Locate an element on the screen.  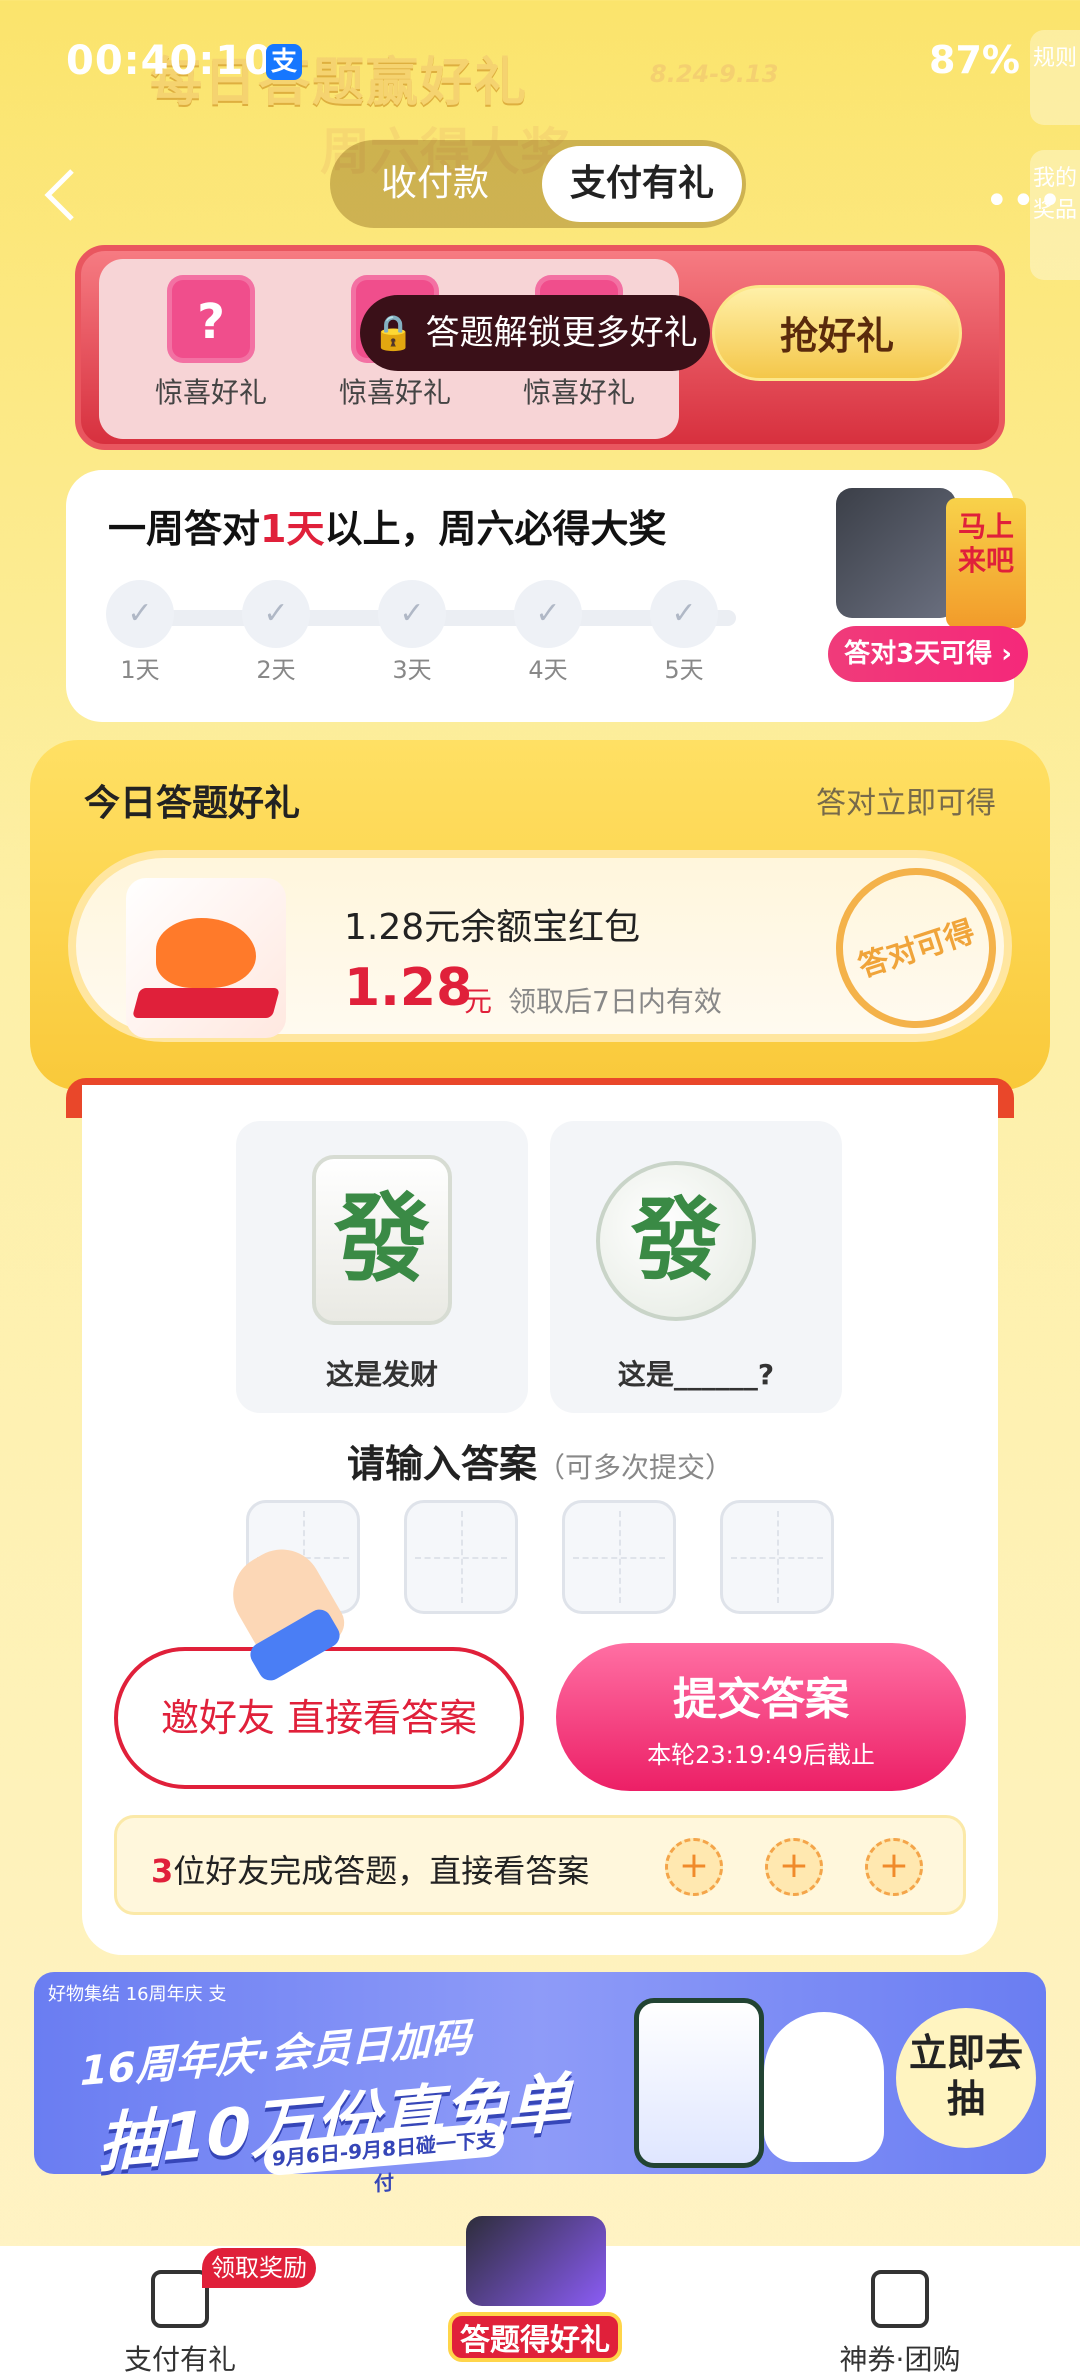
reward-validity: 领取后7日内有效 is located at coordinates (615, 1001).